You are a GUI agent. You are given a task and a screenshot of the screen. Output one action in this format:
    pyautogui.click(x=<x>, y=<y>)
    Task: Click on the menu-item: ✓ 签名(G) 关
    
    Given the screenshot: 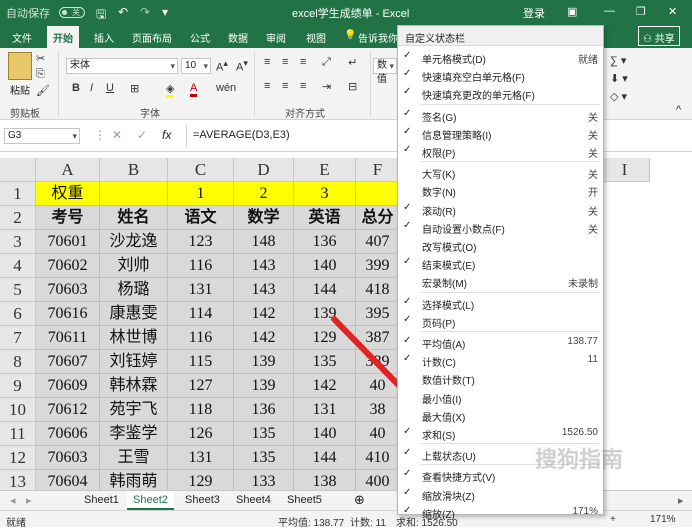 What is the action you would take?
    pyautogui.click(x=500, y=115)
    